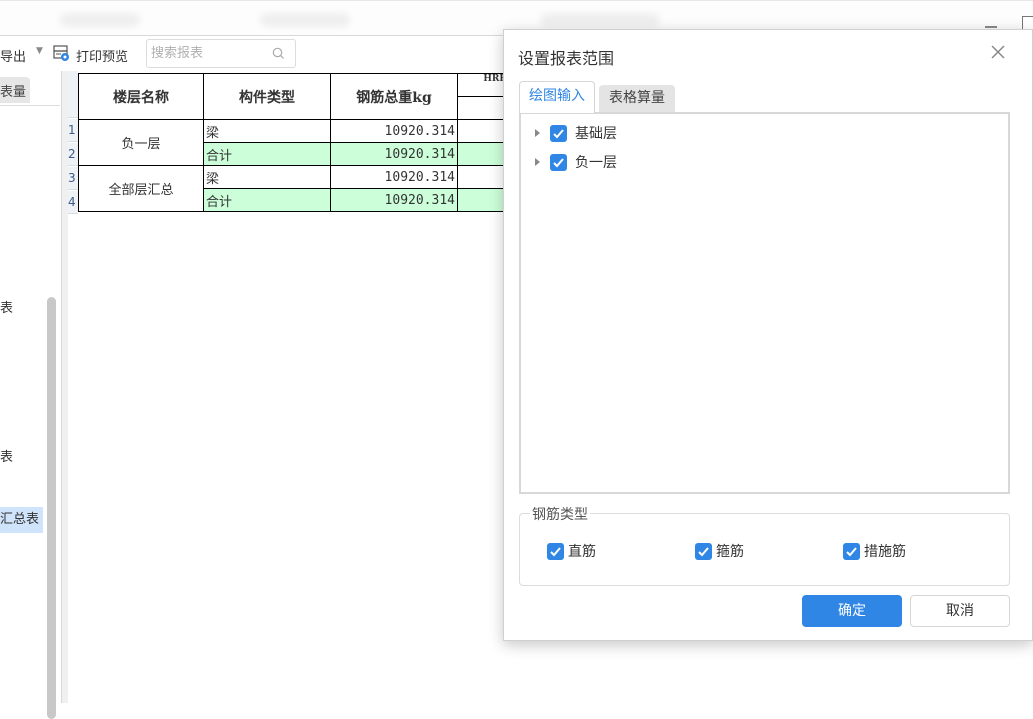  I want to click on row-number: 4, so click(73, 202).